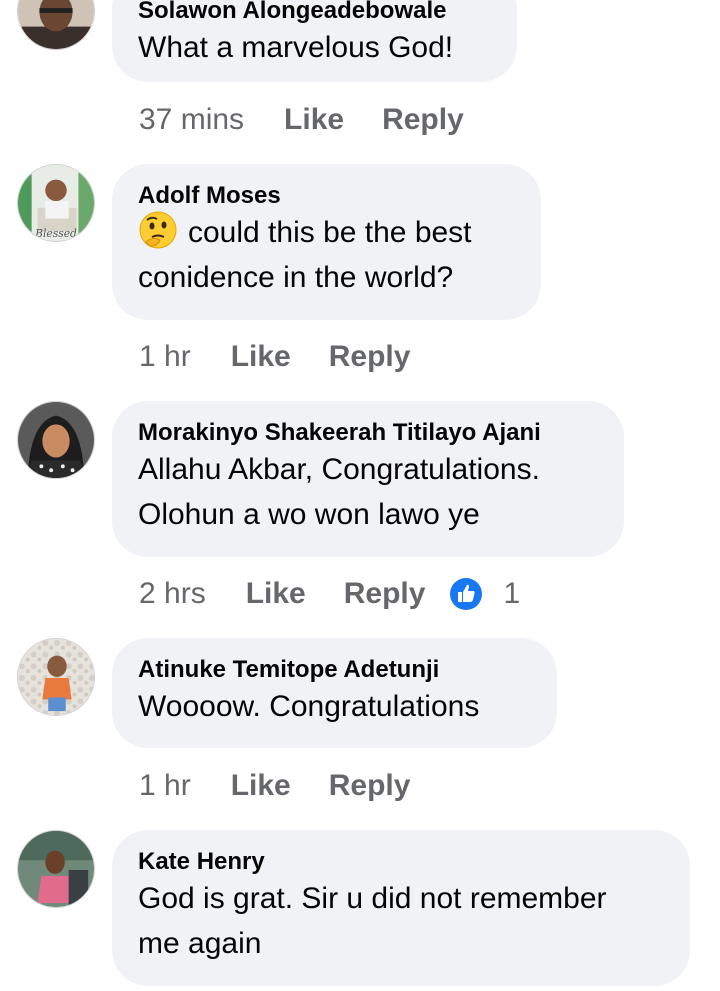 This screenshot has width=720, height=991. What do you see at coordinates (191, 120) in the screenshot?
I see `comment-time: 37 mins` at bounding box center [191, 120].